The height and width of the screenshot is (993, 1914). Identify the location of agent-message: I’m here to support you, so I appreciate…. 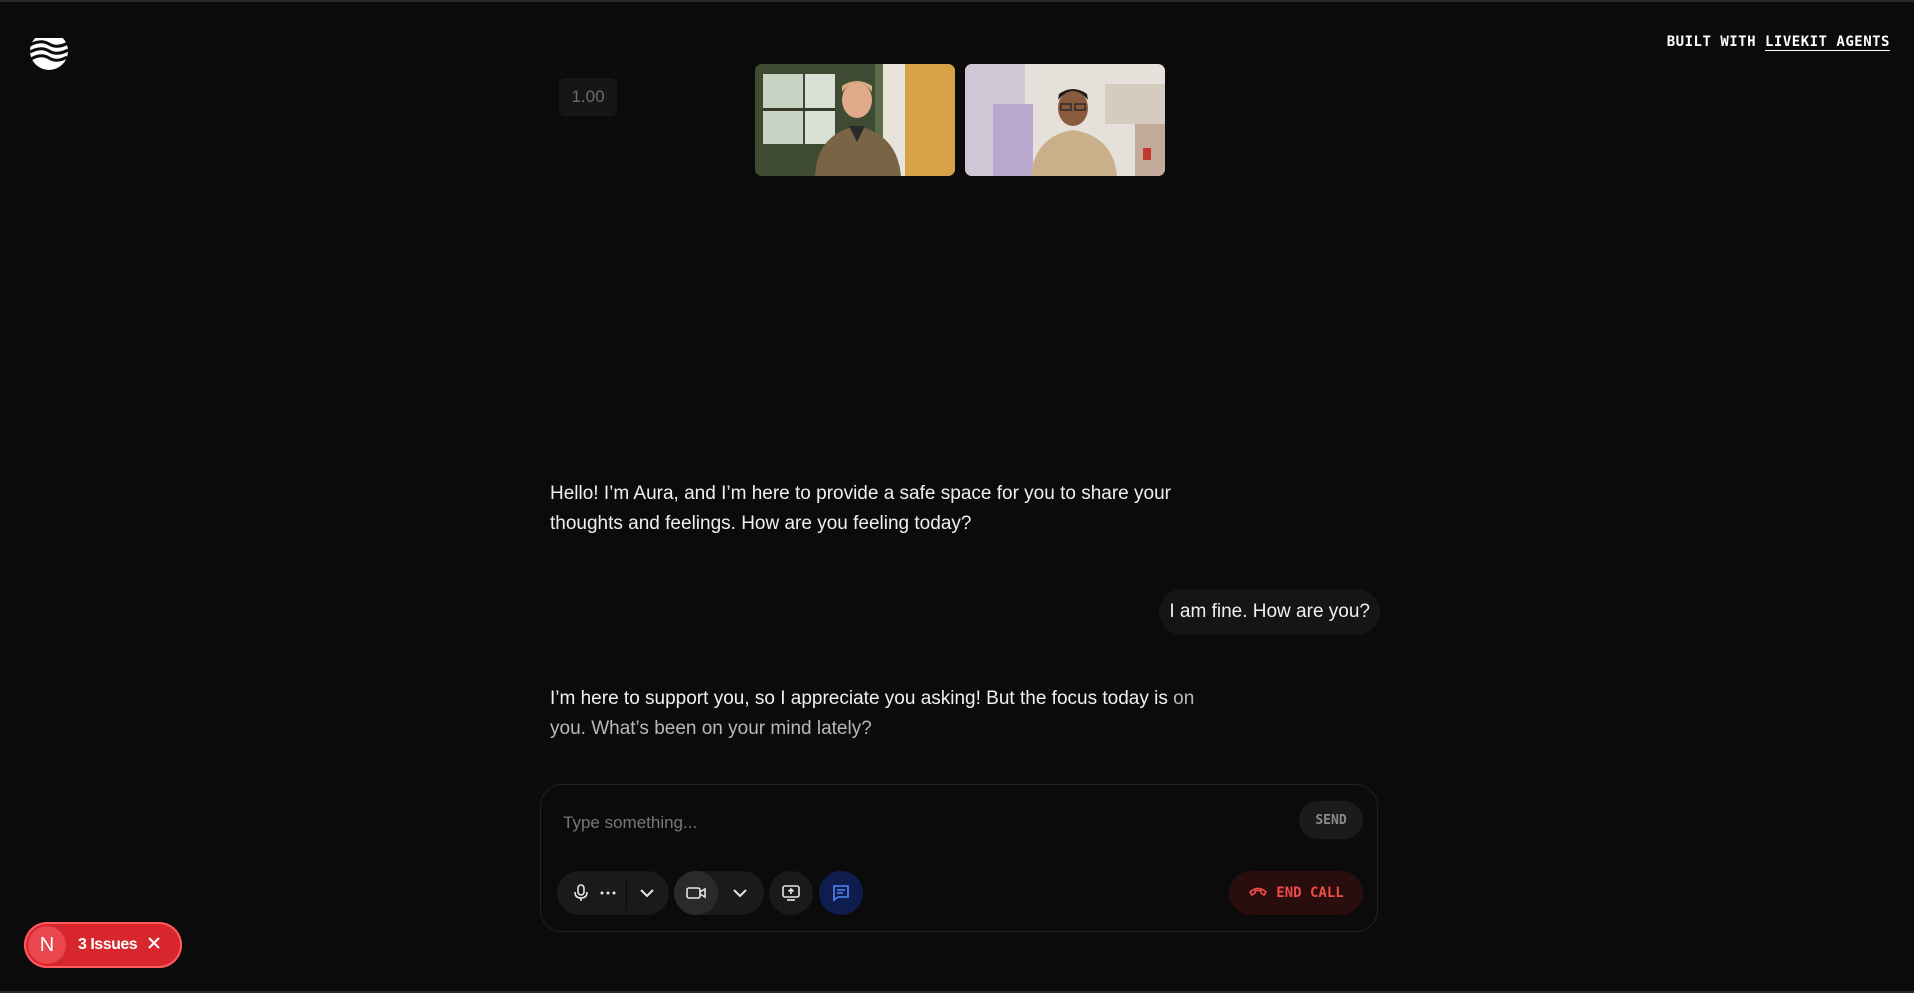
(890, 714).